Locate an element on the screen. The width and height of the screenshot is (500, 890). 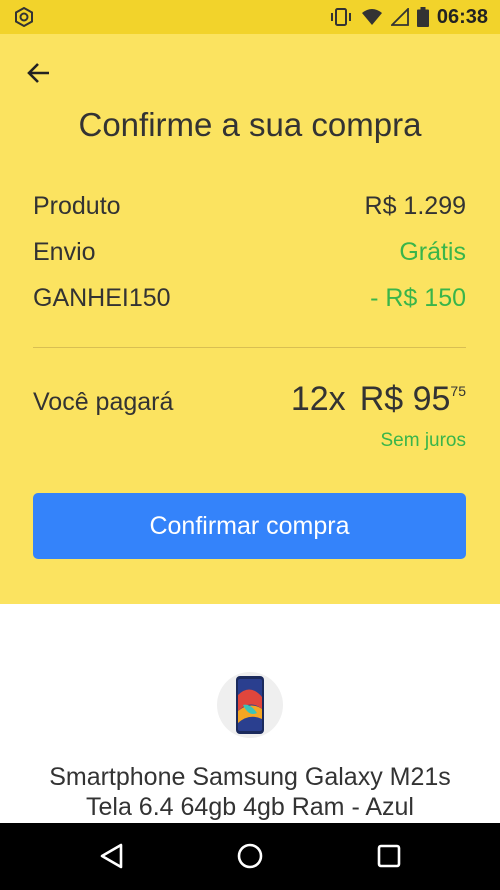
status-bar: 06:38 is located at coordinates (250, 17).